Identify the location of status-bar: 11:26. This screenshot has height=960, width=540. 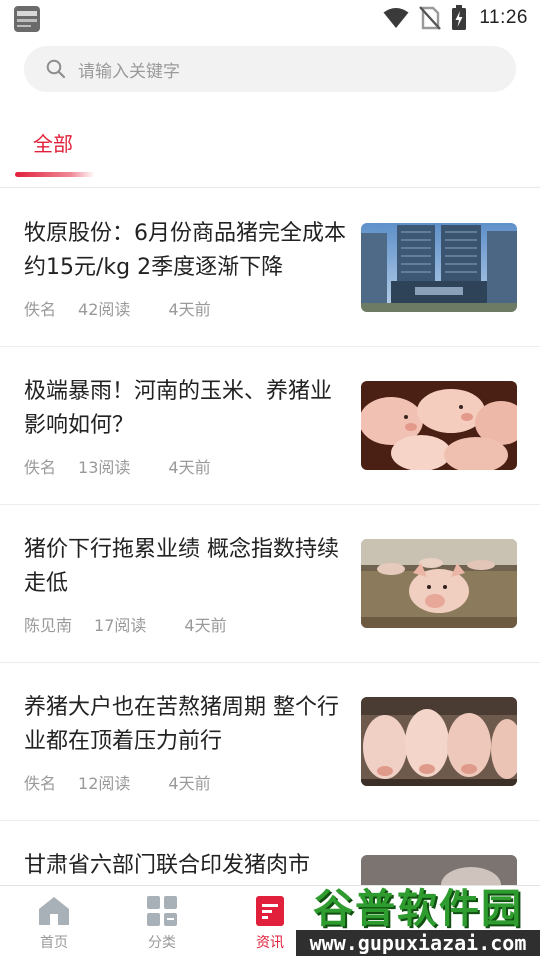
(270, 18).